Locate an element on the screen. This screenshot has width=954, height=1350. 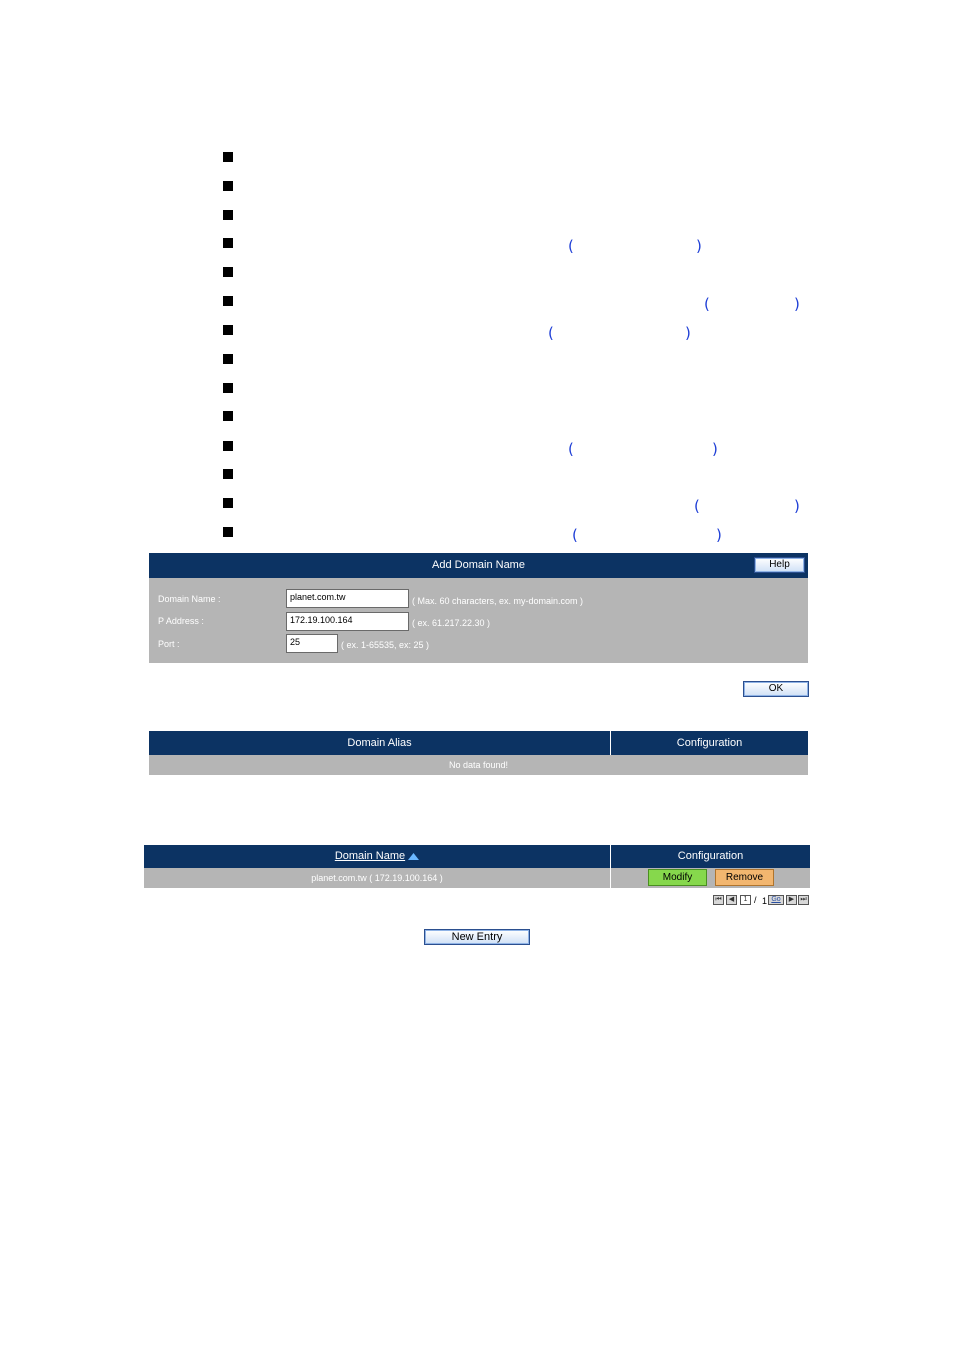
next-page-icon: ▶ is located at coordinates (791, 900).